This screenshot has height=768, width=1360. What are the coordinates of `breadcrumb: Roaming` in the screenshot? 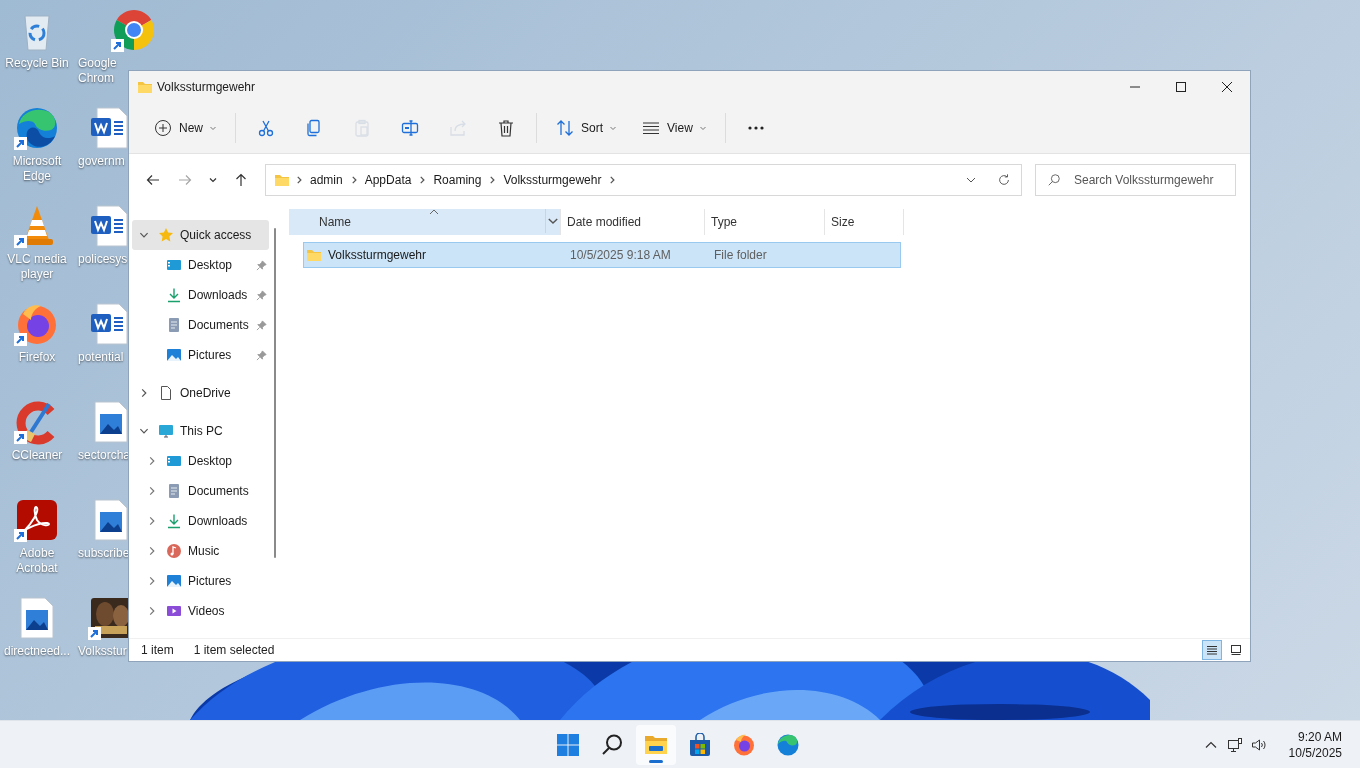 It's located at (457, 180).